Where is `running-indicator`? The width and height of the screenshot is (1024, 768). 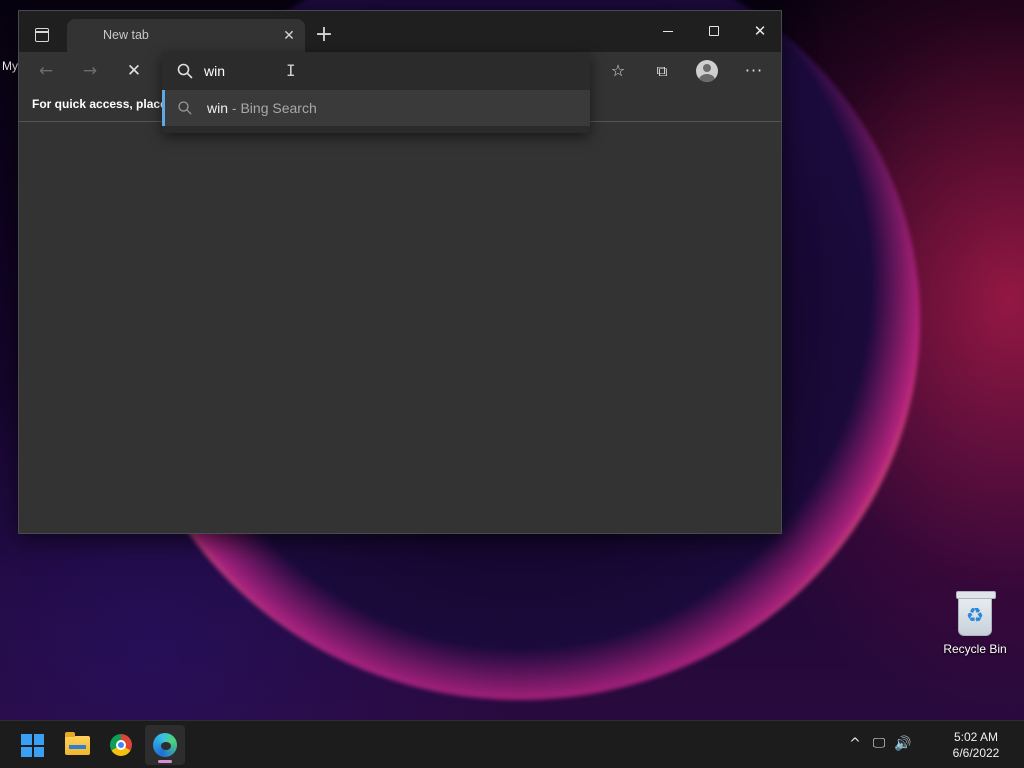 running-indicator is located at coordinates (165, 761).